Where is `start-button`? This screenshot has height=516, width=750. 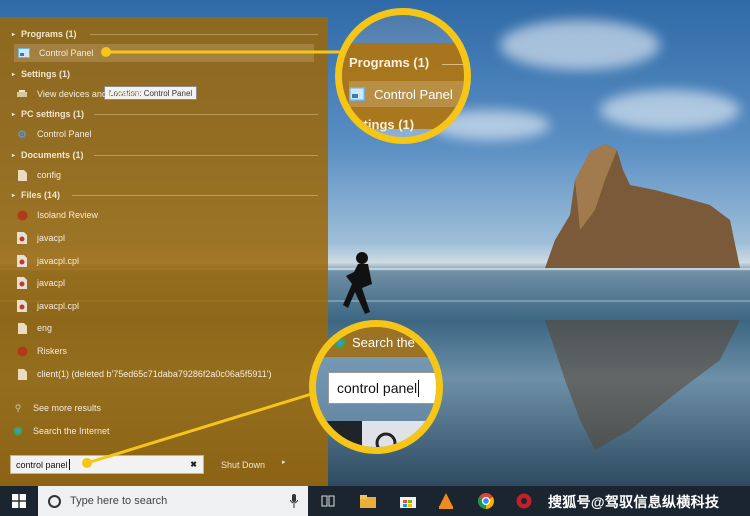 start-button is located at coordinates (19, 501).